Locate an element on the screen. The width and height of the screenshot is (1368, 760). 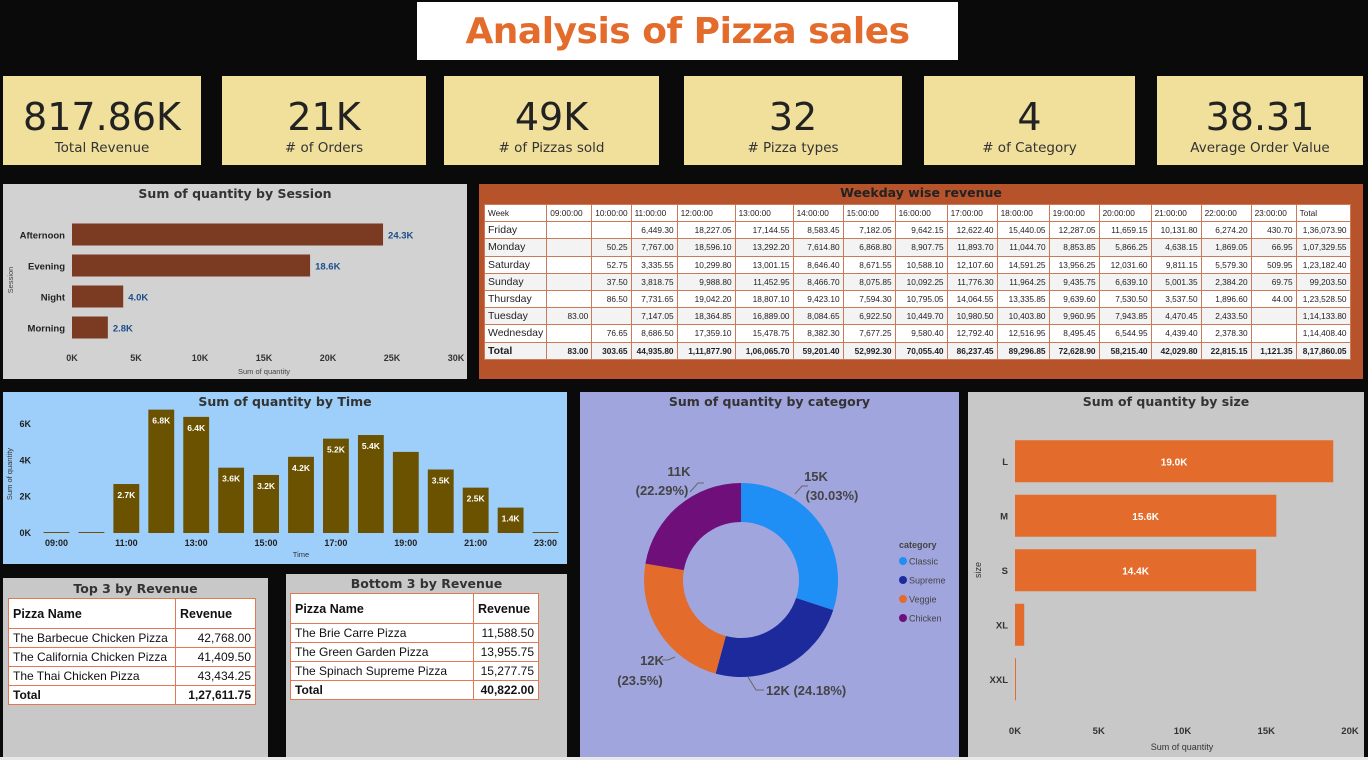
revenue-cell: 52,992.30 is located at coordinates (869, 350).